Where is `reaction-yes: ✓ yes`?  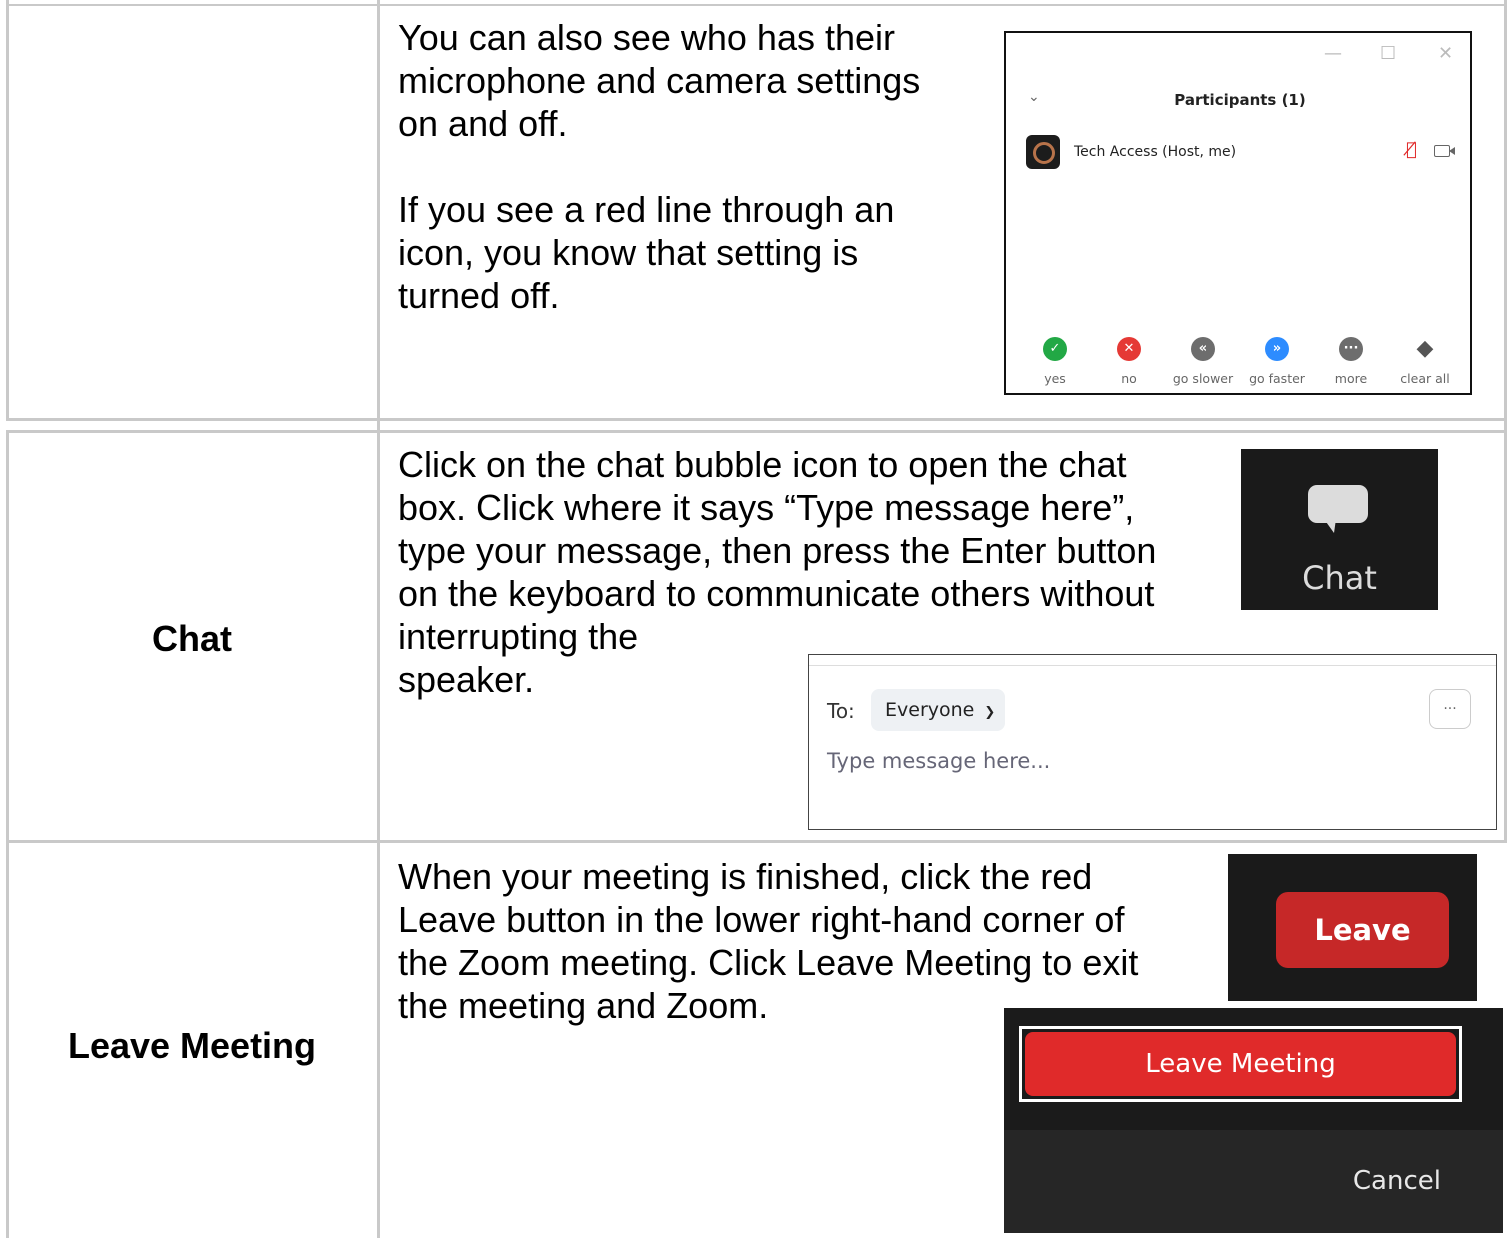 reaction-yes: ✓ yes is located at coordinates (1055, 361).